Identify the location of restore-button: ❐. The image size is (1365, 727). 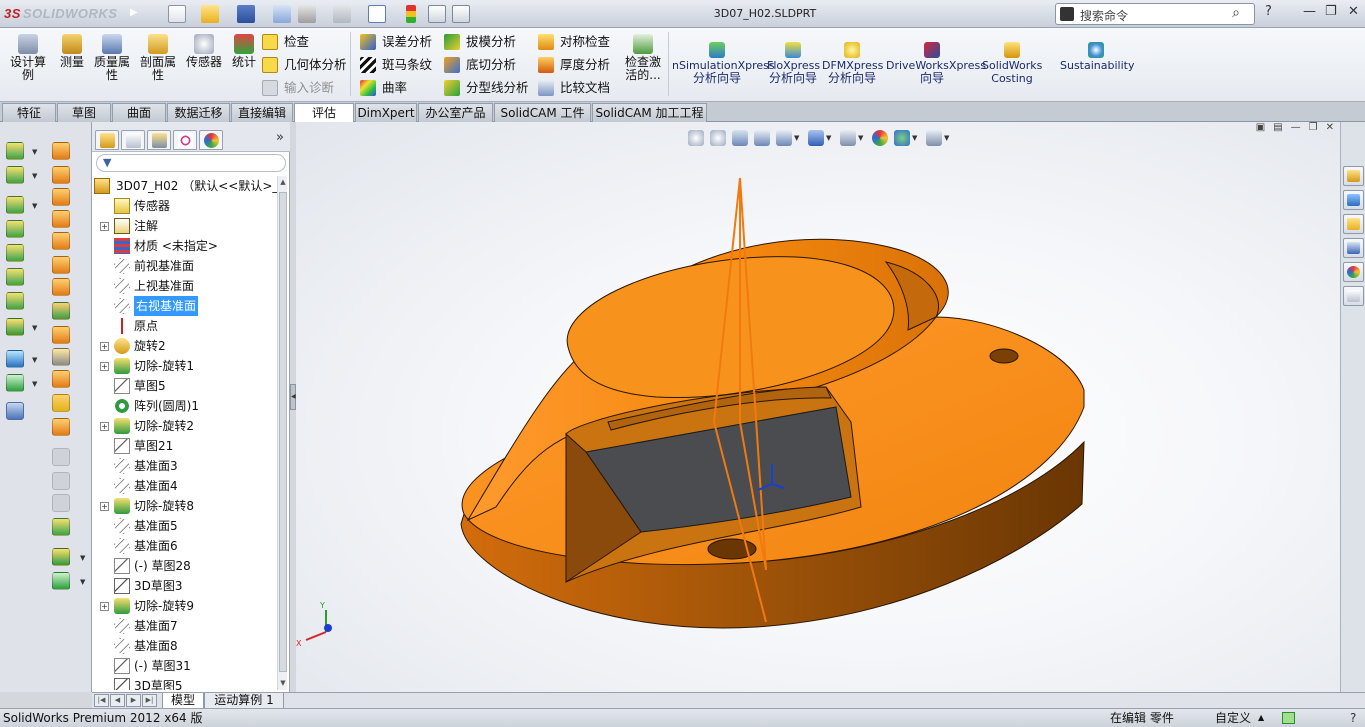
(1331, 11).